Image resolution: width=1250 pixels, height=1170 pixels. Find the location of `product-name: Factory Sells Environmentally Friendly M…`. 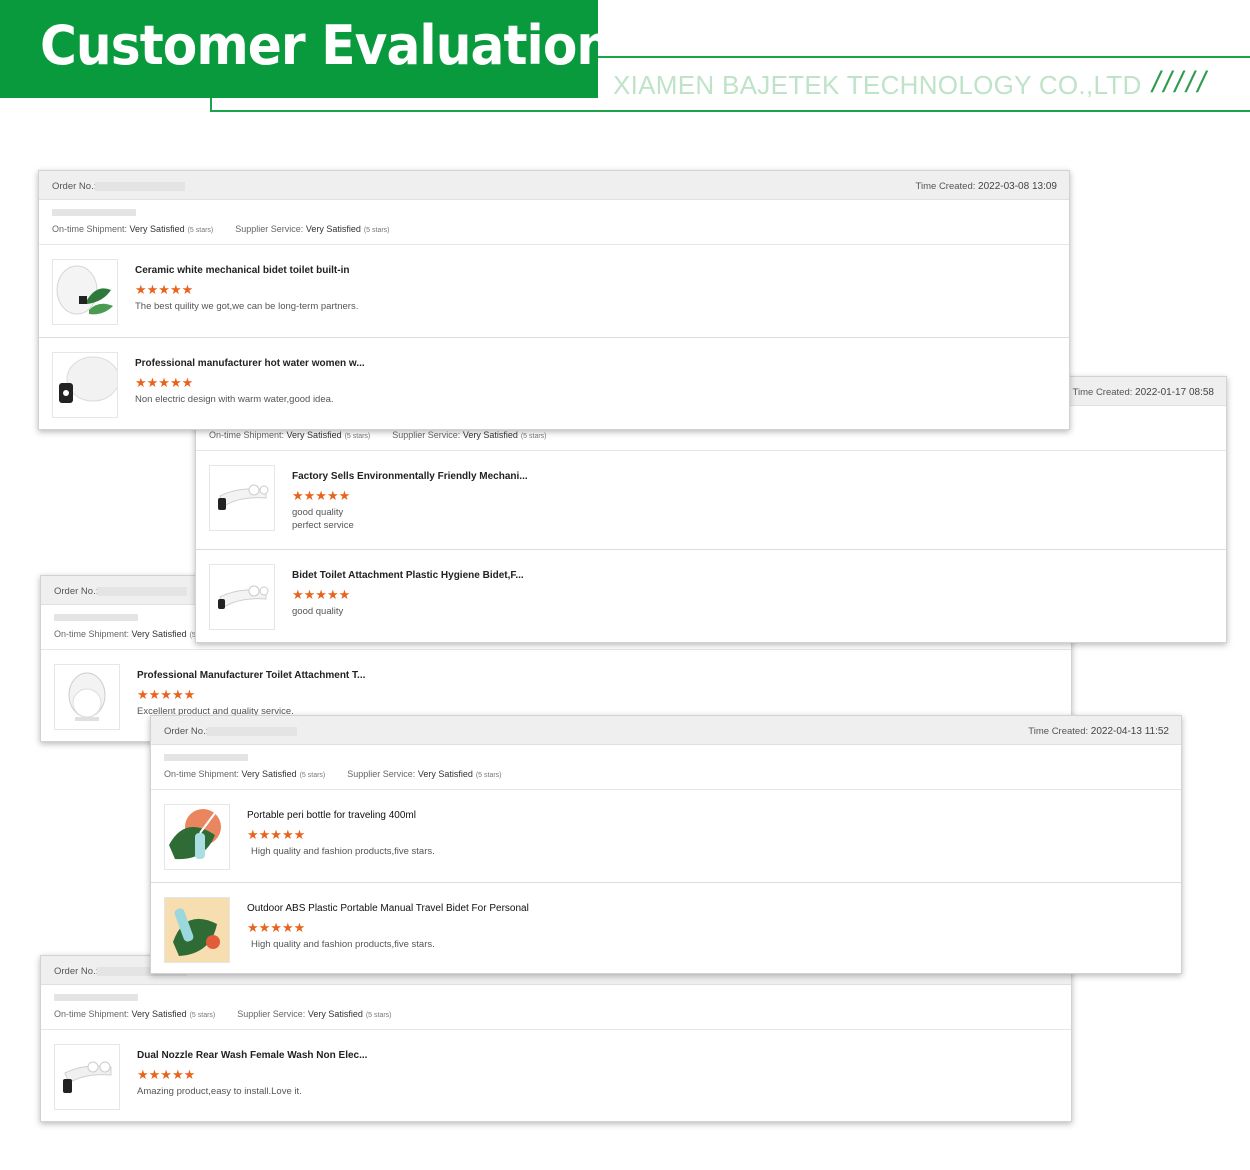

product-name: Factory Sells Environmentally Friendly M… is located at coordinates (410, 476).